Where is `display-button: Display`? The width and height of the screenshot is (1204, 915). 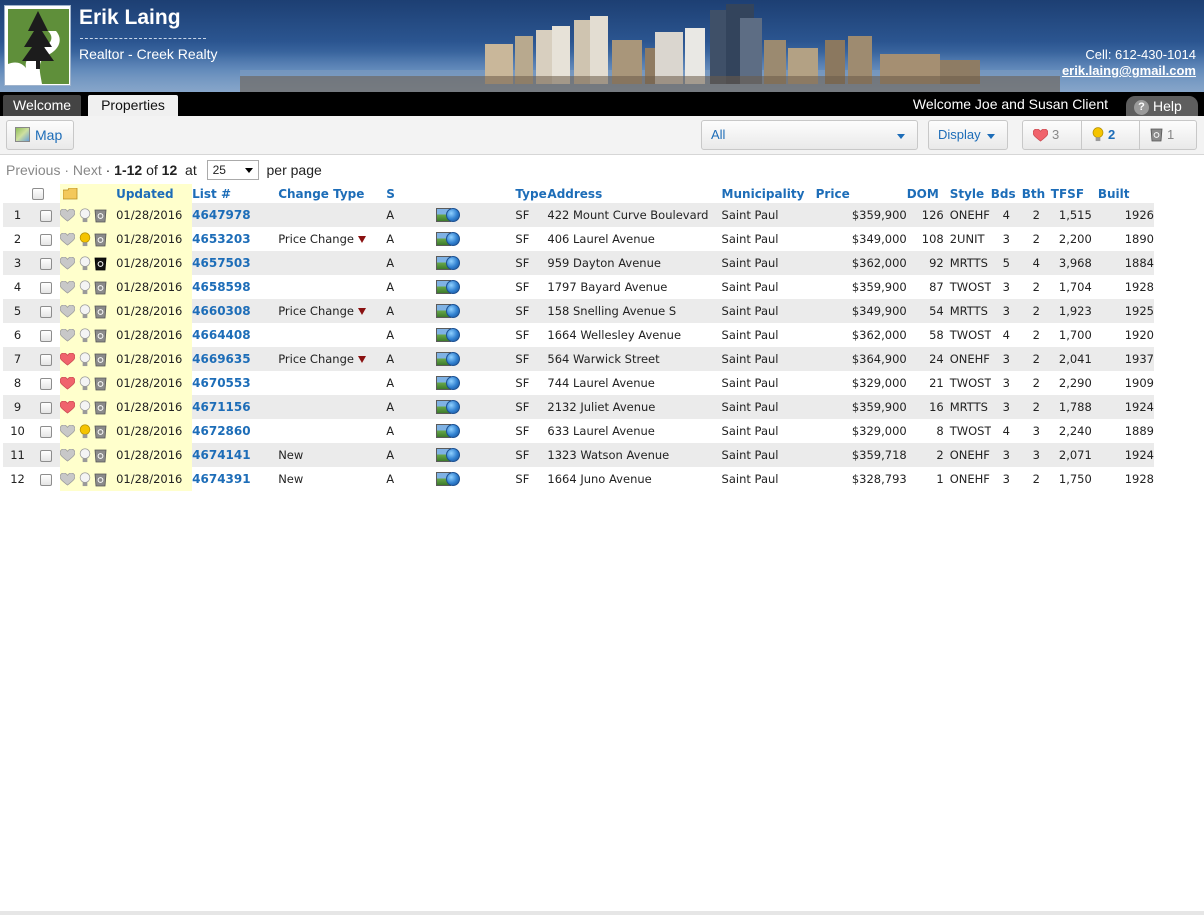 display-button: Display is located at coordinates (968, 135).